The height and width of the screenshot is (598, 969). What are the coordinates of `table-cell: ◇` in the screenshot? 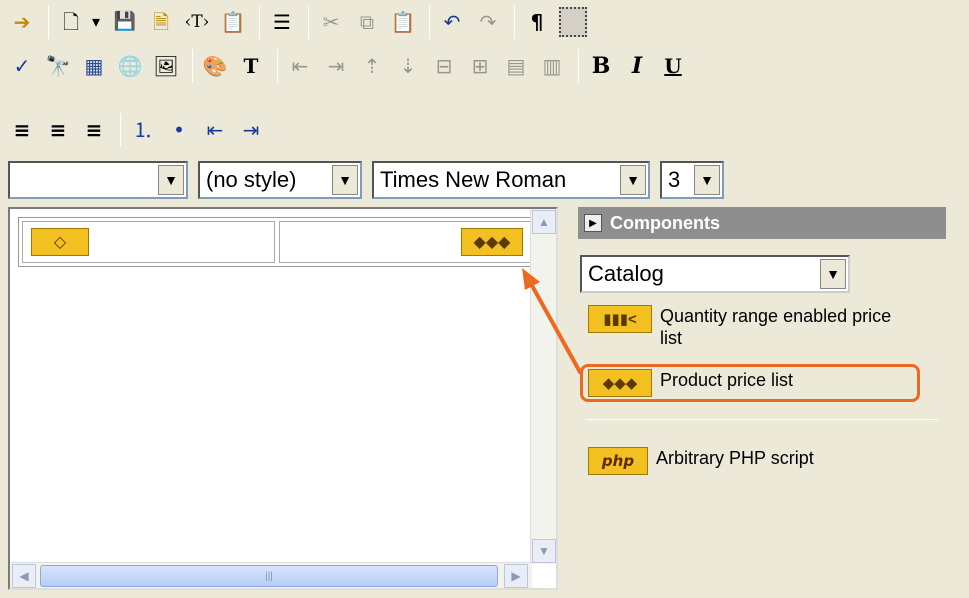 It's located at (148, 242).